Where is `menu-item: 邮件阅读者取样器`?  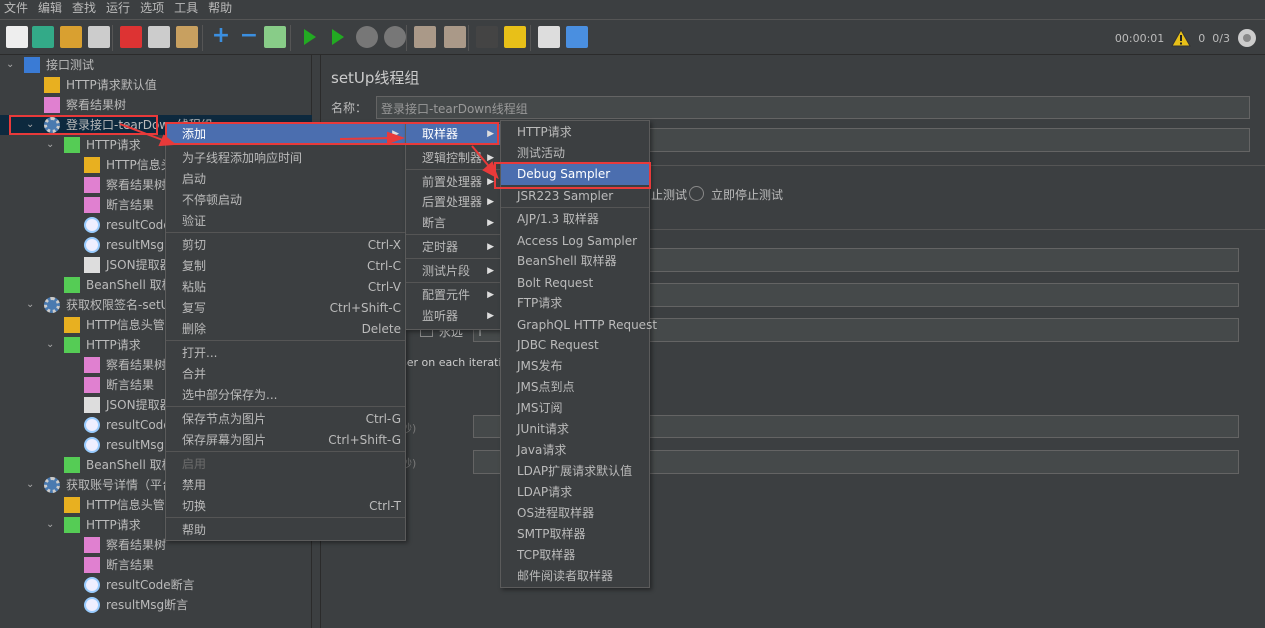
menu-item: 邮件阅读者取样器 is located at coordinates (575, 576).